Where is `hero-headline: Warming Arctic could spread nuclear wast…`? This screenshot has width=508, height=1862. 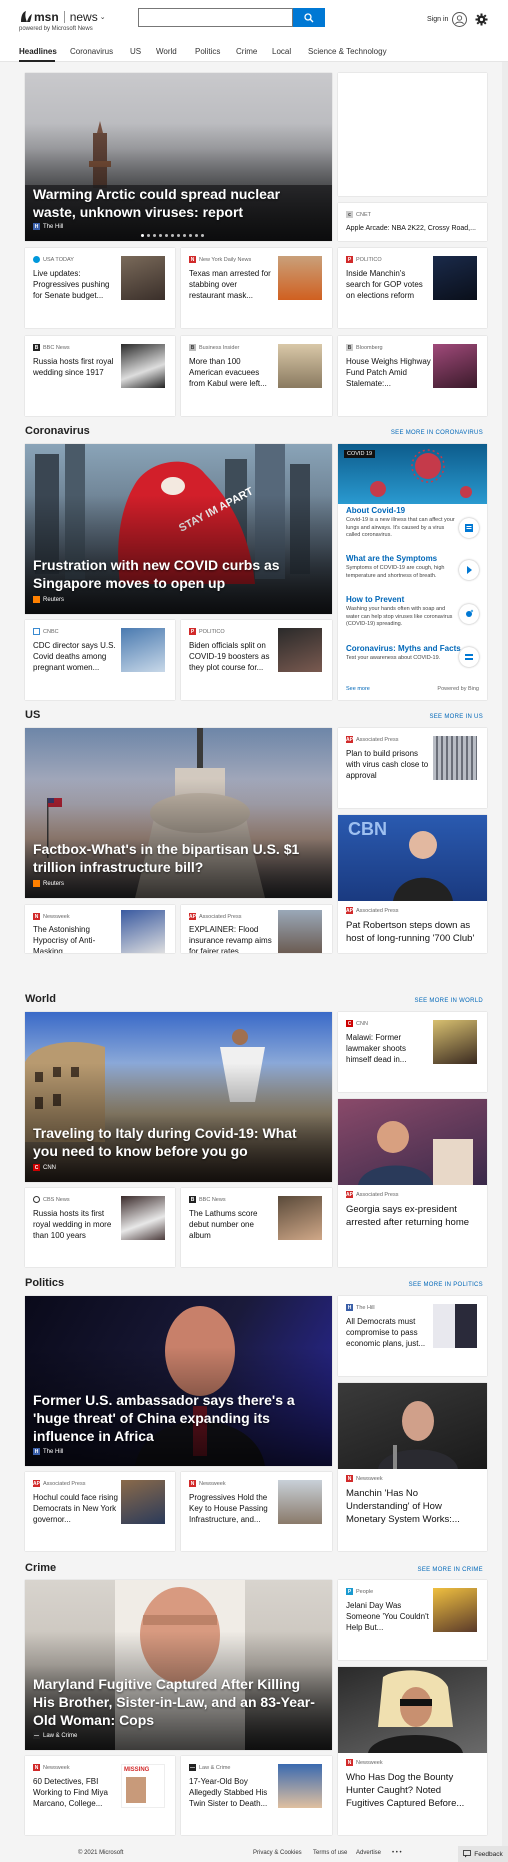 hero-headline: Warming Arctic could spread nuclear wast… is located at coordinates (178, 203).